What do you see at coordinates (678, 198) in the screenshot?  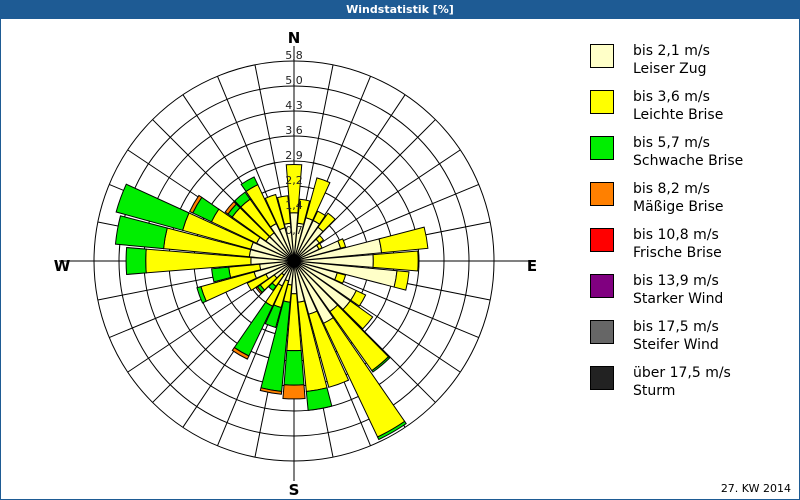 I see `legend-label: bis 8,2 m/s Mäßige Brise` at bounding box center [678, 198].